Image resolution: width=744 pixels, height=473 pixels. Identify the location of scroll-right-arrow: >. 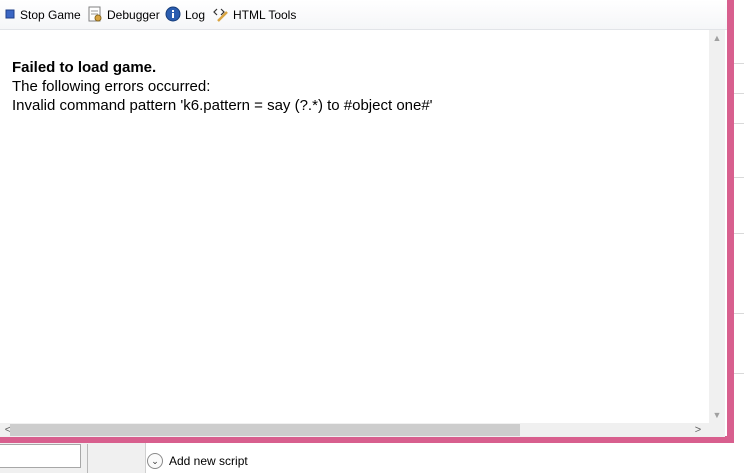
(698, 430).